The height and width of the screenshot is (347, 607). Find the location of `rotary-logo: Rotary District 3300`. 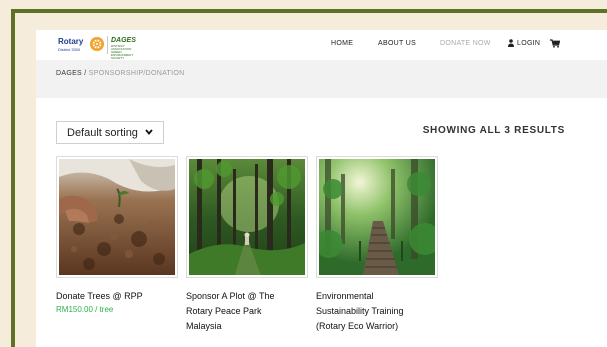

rotary-logo: Rotary District 3300 is located at coordinates (80, 45).